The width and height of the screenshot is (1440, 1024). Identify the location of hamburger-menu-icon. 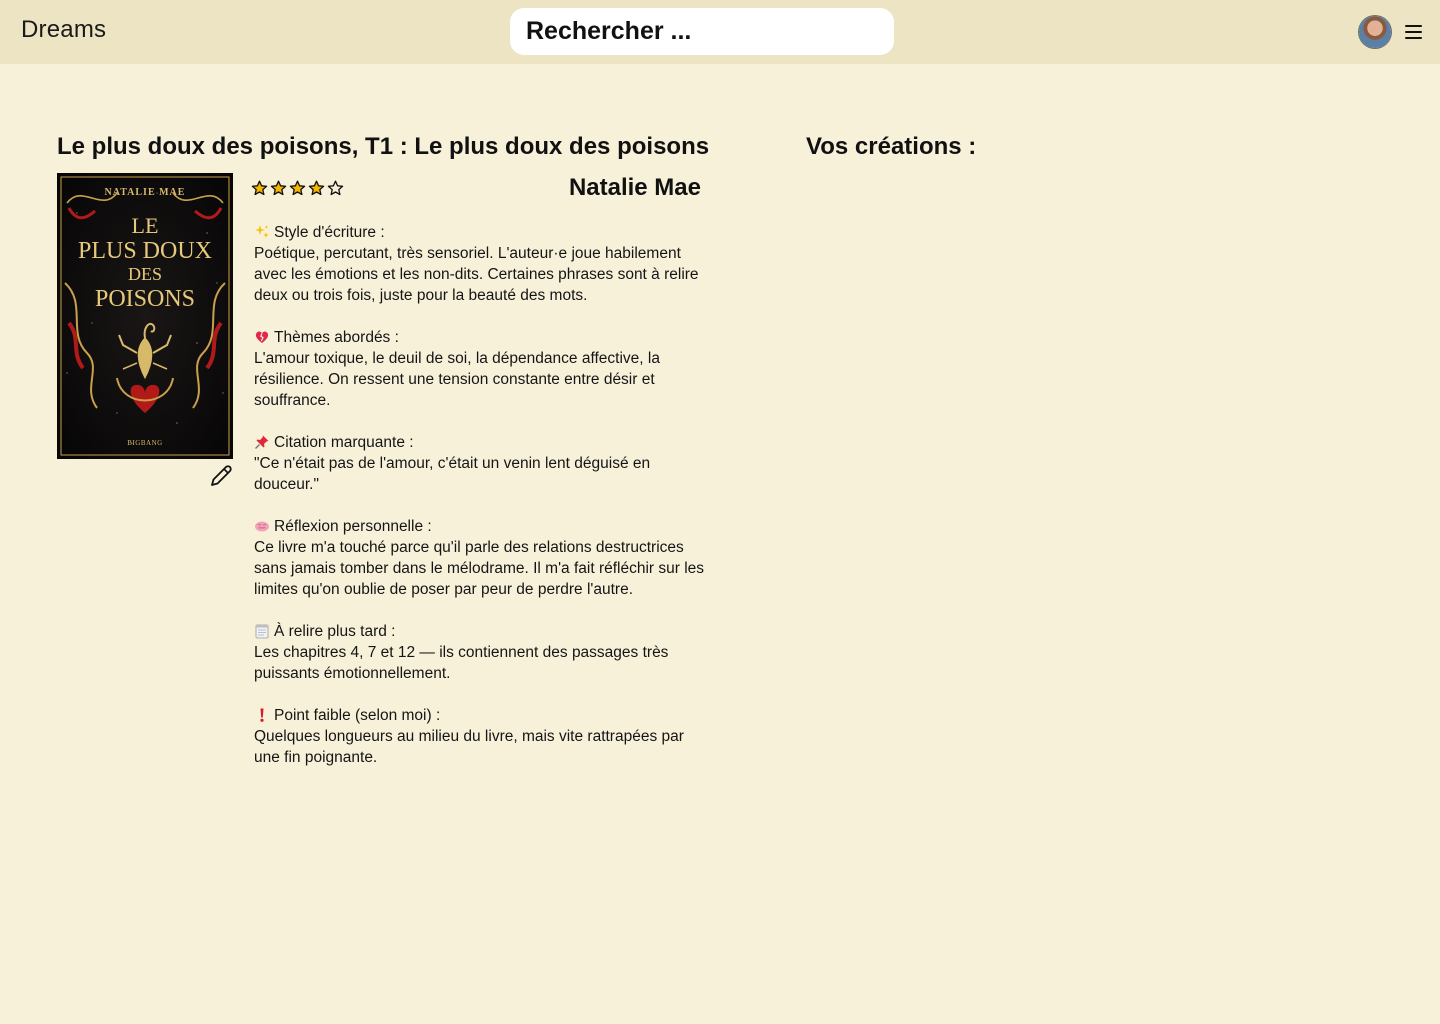
(1414, 32).